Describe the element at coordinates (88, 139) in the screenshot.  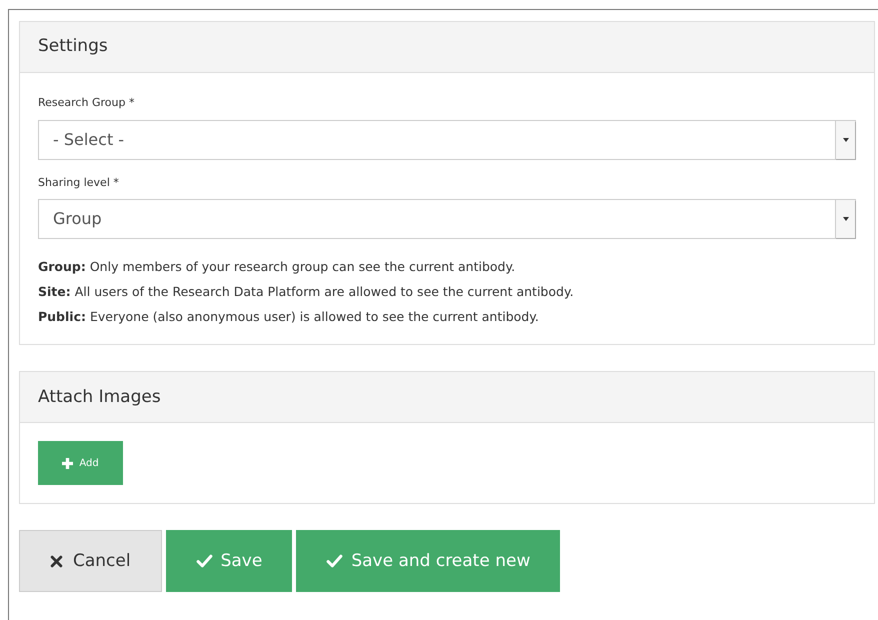
I see `select-value: - Select -` at that location.